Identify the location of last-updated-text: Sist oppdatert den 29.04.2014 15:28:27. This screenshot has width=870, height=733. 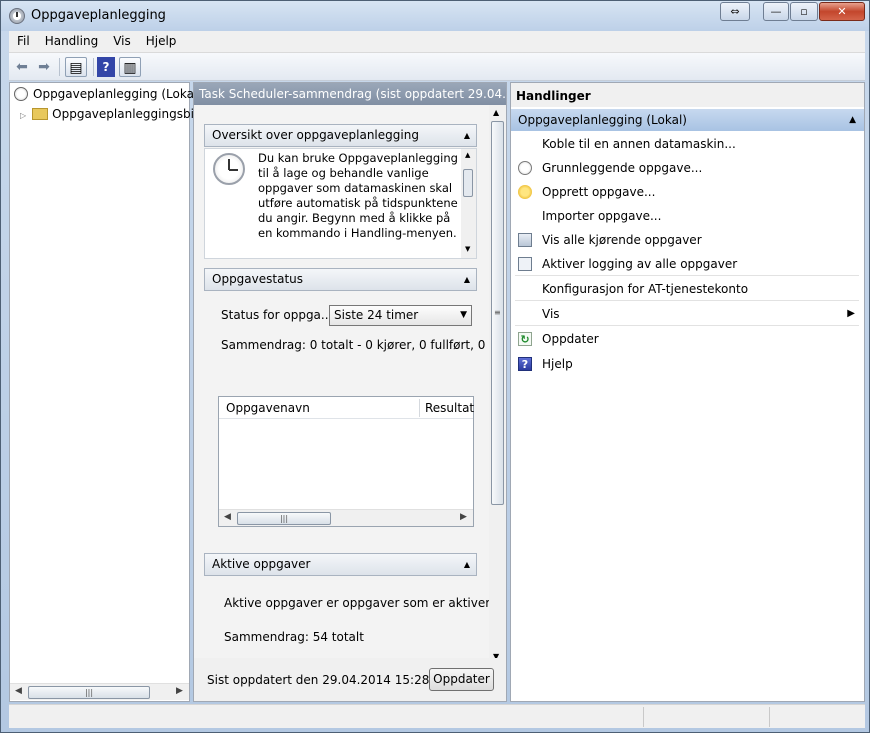
(328, 680).